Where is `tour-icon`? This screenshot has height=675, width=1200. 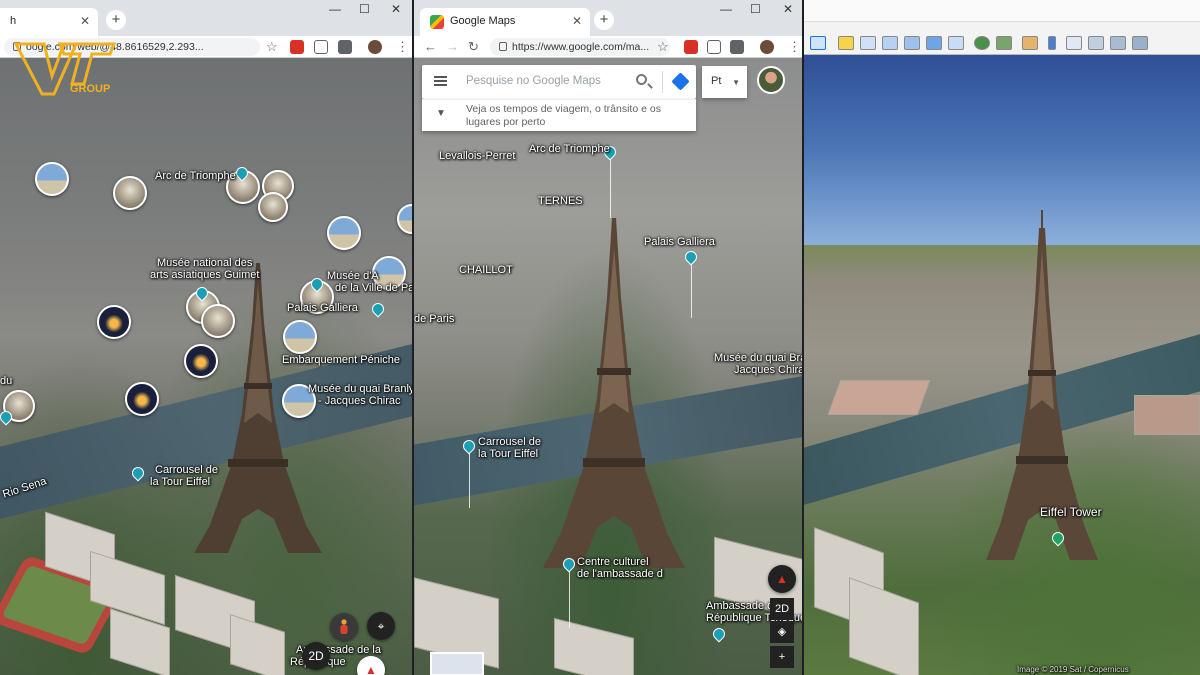 tour-icon is located at coordinates (934, 43).